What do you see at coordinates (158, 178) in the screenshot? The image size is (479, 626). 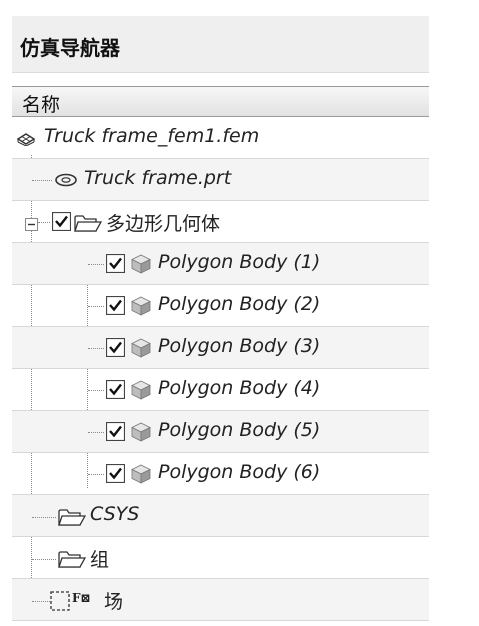 I see `part-node-label: Truck frame.prt` at bounding box center [158, 178].